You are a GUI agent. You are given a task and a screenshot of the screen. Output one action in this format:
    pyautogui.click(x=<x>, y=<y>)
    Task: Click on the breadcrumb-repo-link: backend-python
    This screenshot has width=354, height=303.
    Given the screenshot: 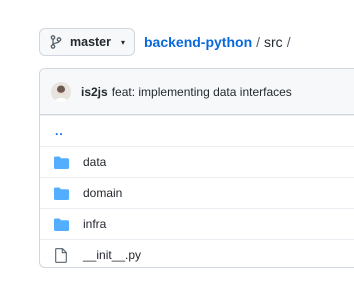 What is the action you would take?
    pyautogui.click(x=198, y=42)
    